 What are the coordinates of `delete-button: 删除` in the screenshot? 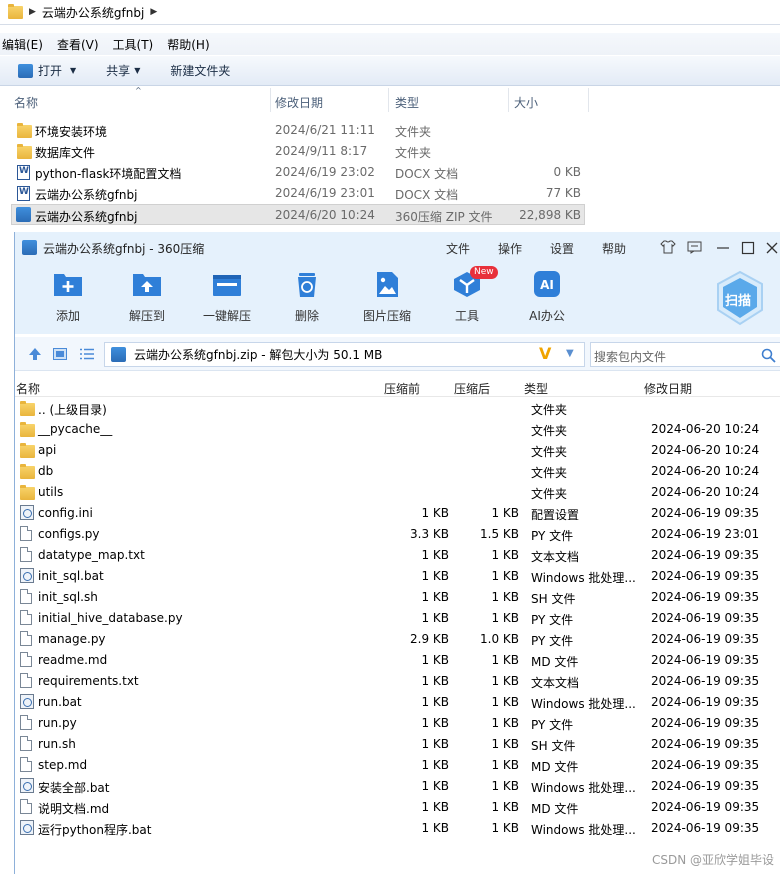 It's located at (307, 297).